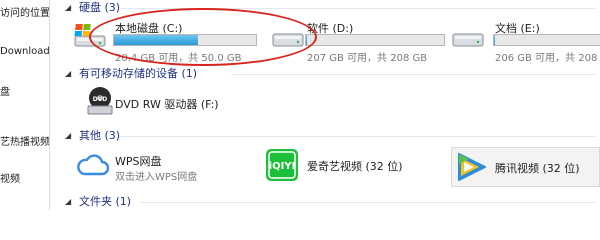  I want to click on wps-cloud-description: 双击进入WPS网盘, so click(156, 177).